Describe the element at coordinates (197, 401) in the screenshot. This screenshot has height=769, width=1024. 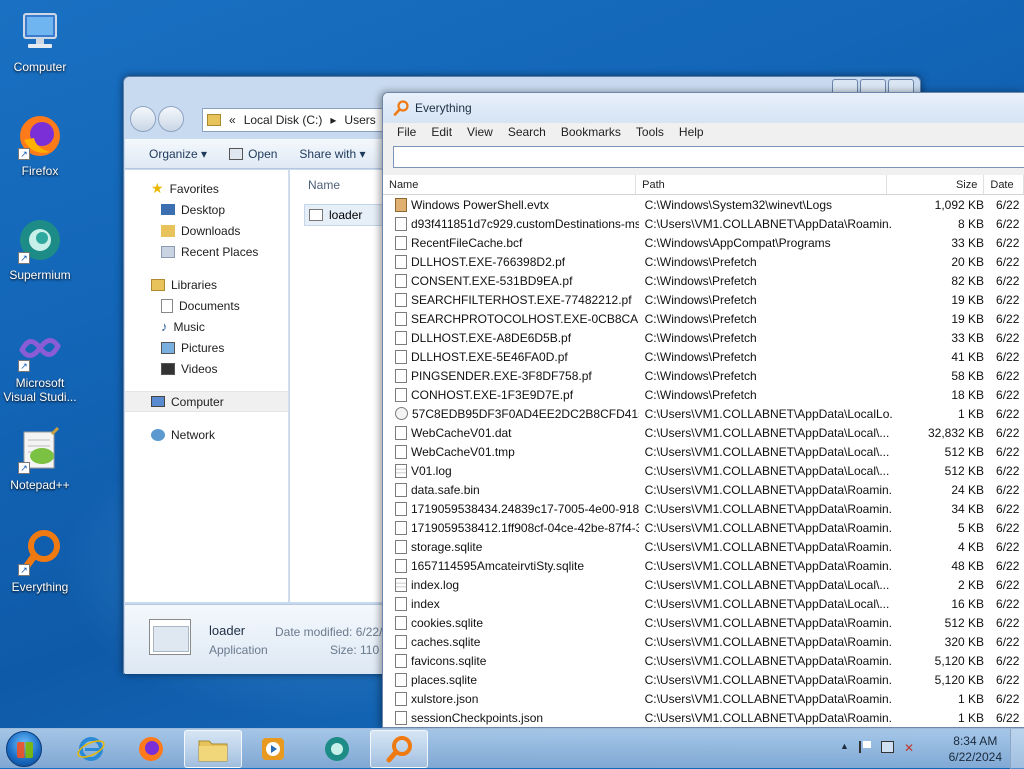
I see `nav-label: Computer` at that location.